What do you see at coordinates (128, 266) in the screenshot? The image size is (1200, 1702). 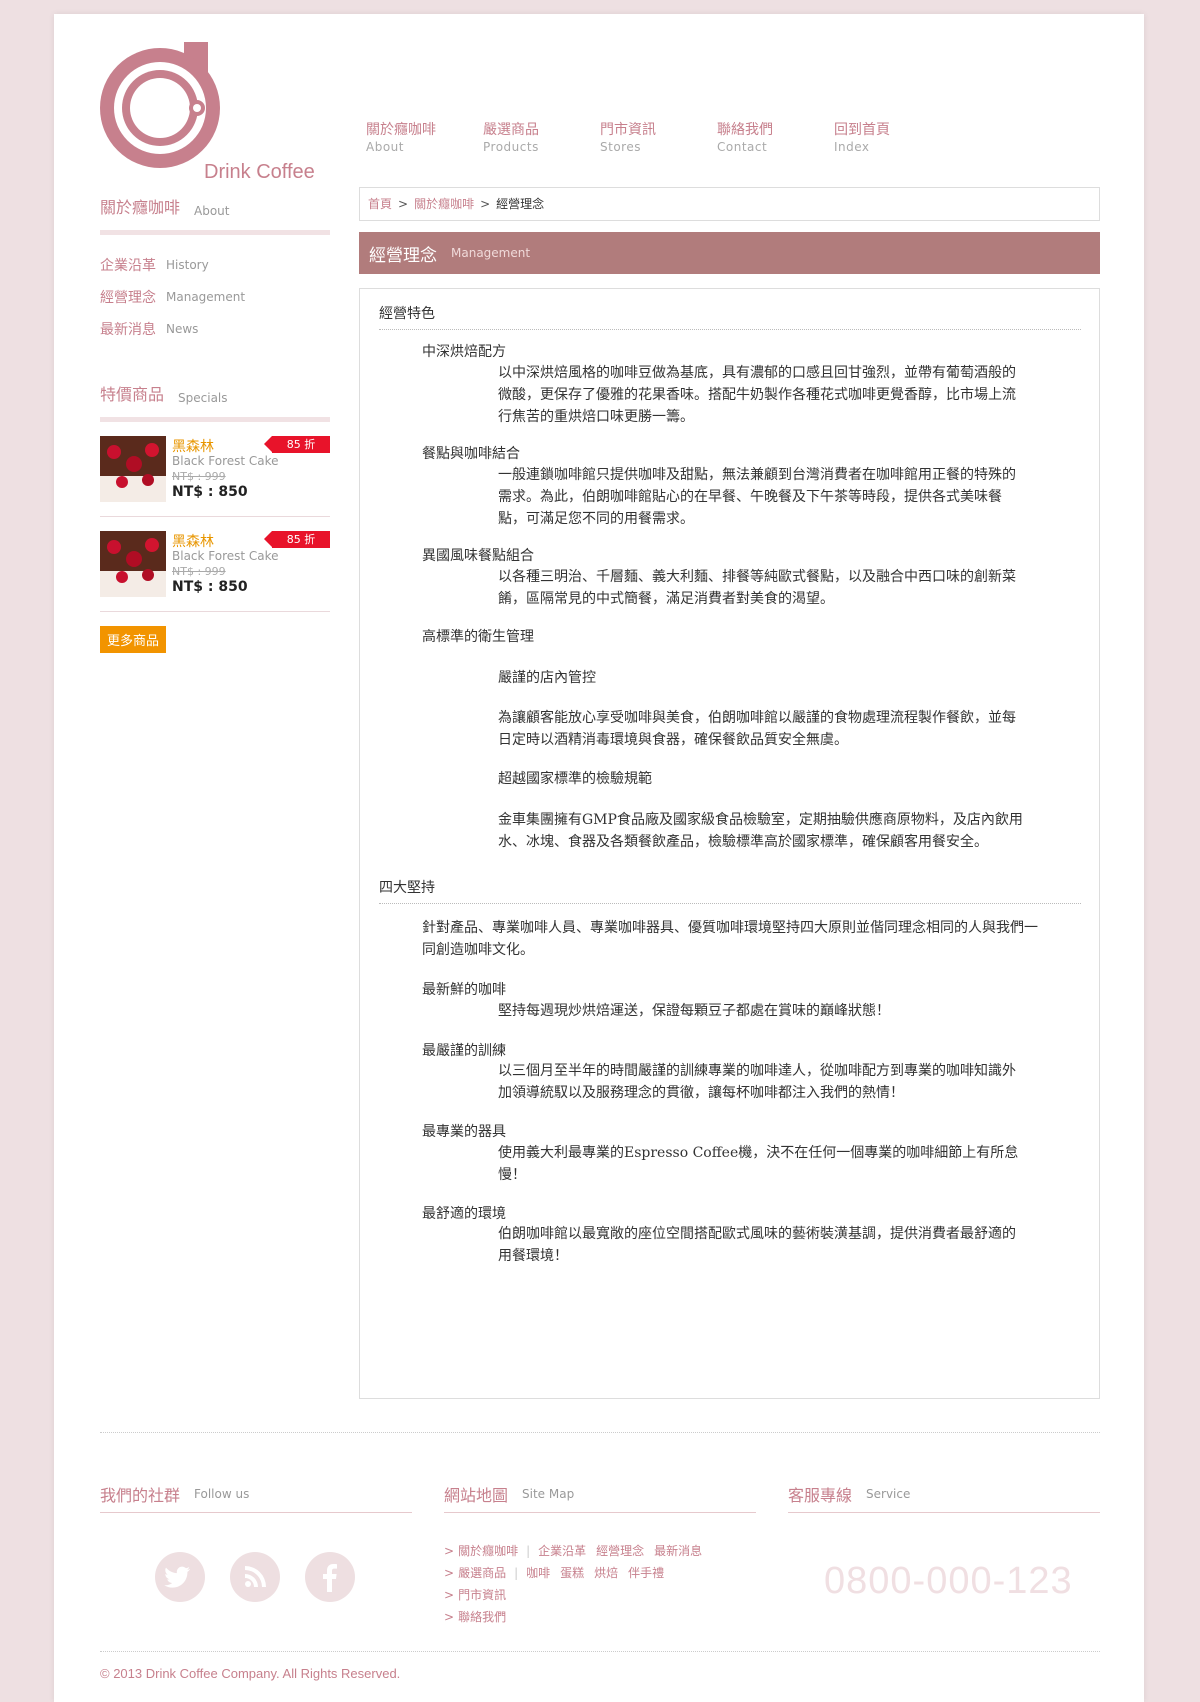 I see `sidebar-item-label: 企業沿革` at bounding box center [128, 266].